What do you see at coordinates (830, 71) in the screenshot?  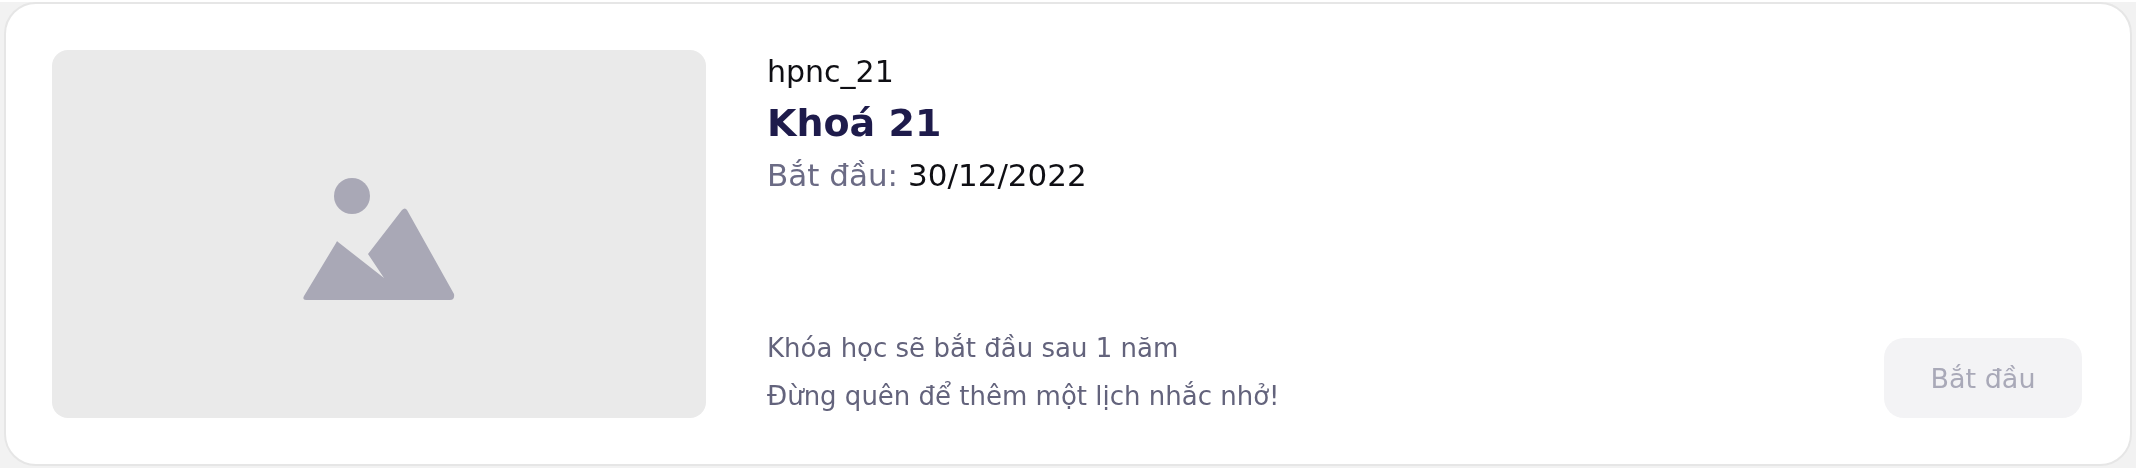 I see `course-code: hpnc_21` at bounding box center [830, 71].